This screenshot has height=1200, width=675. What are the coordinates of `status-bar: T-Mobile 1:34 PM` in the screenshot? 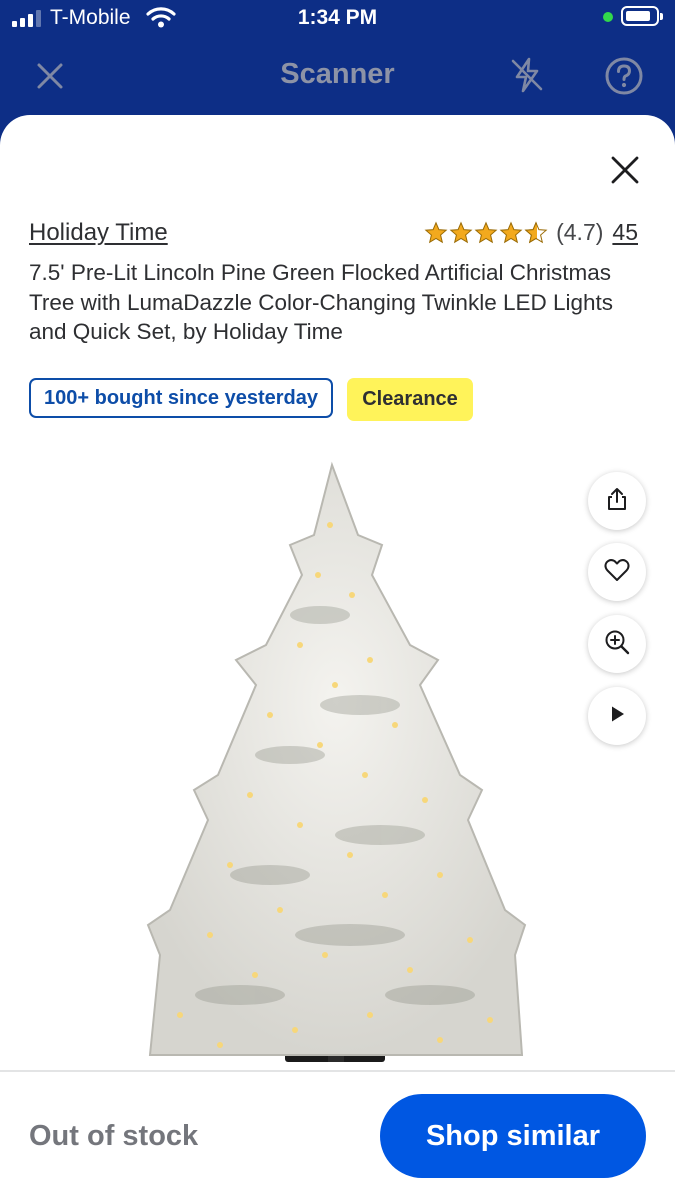 It's located at (337, 18).